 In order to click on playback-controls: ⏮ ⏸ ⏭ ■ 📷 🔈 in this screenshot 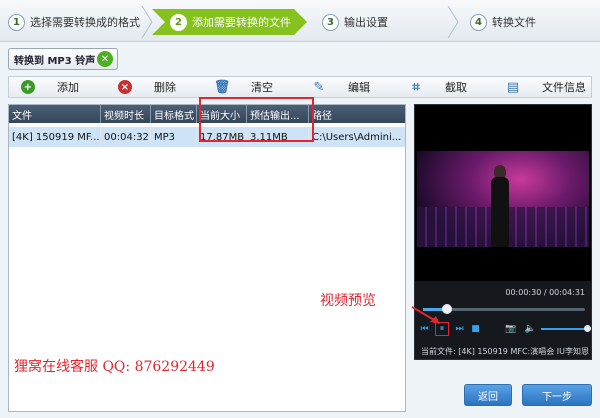, I will do `click(505, 329)`.